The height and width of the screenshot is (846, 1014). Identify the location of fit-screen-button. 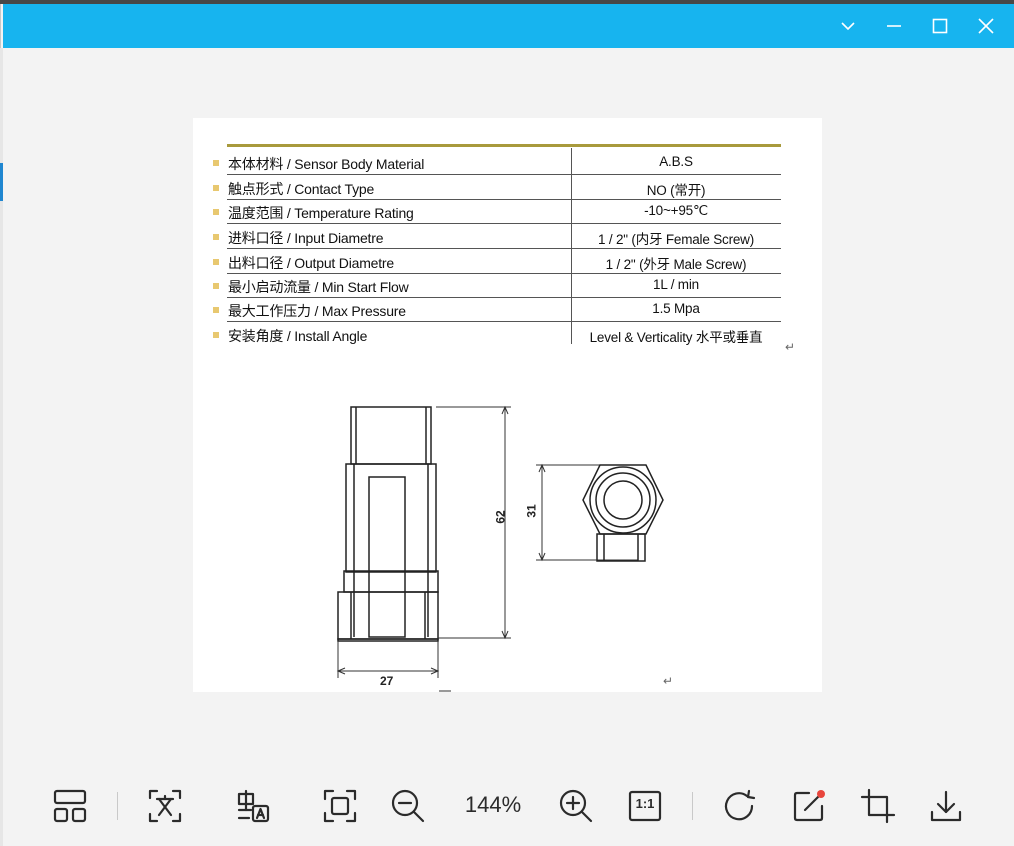
(340, 806).